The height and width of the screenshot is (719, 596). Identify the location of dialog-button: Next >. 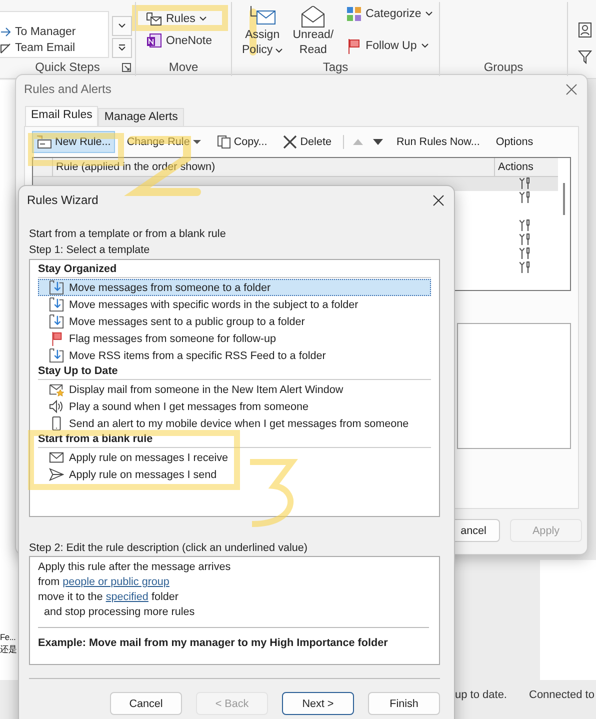
(318, 703).